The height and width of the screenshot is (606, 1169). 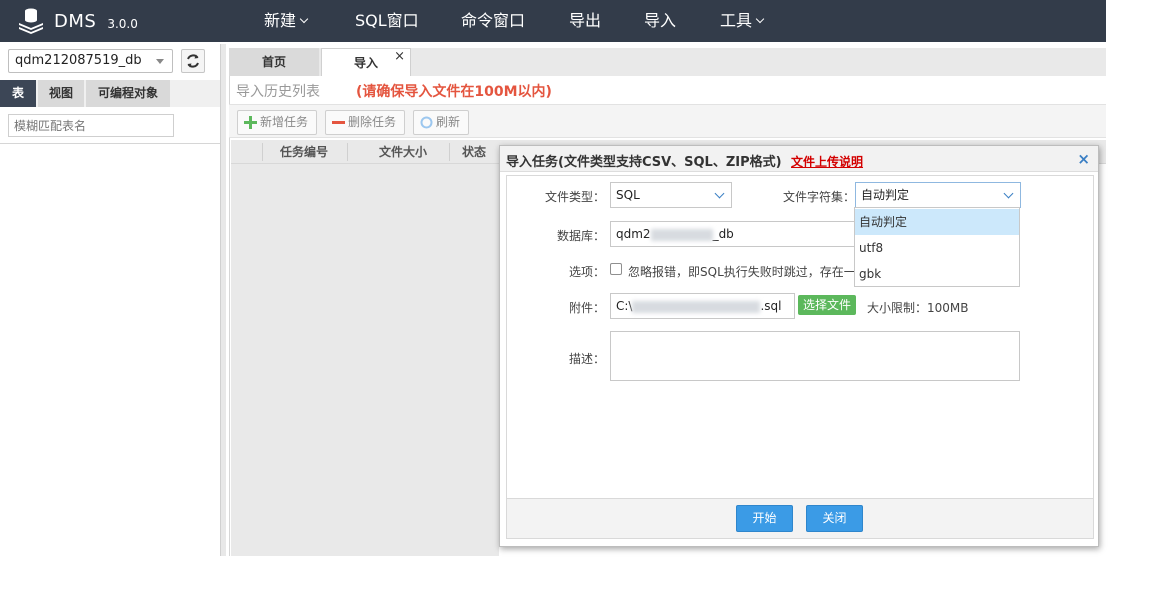 I want to click on refresh-tasks-button: 刷新, so click(x=441, y=122).